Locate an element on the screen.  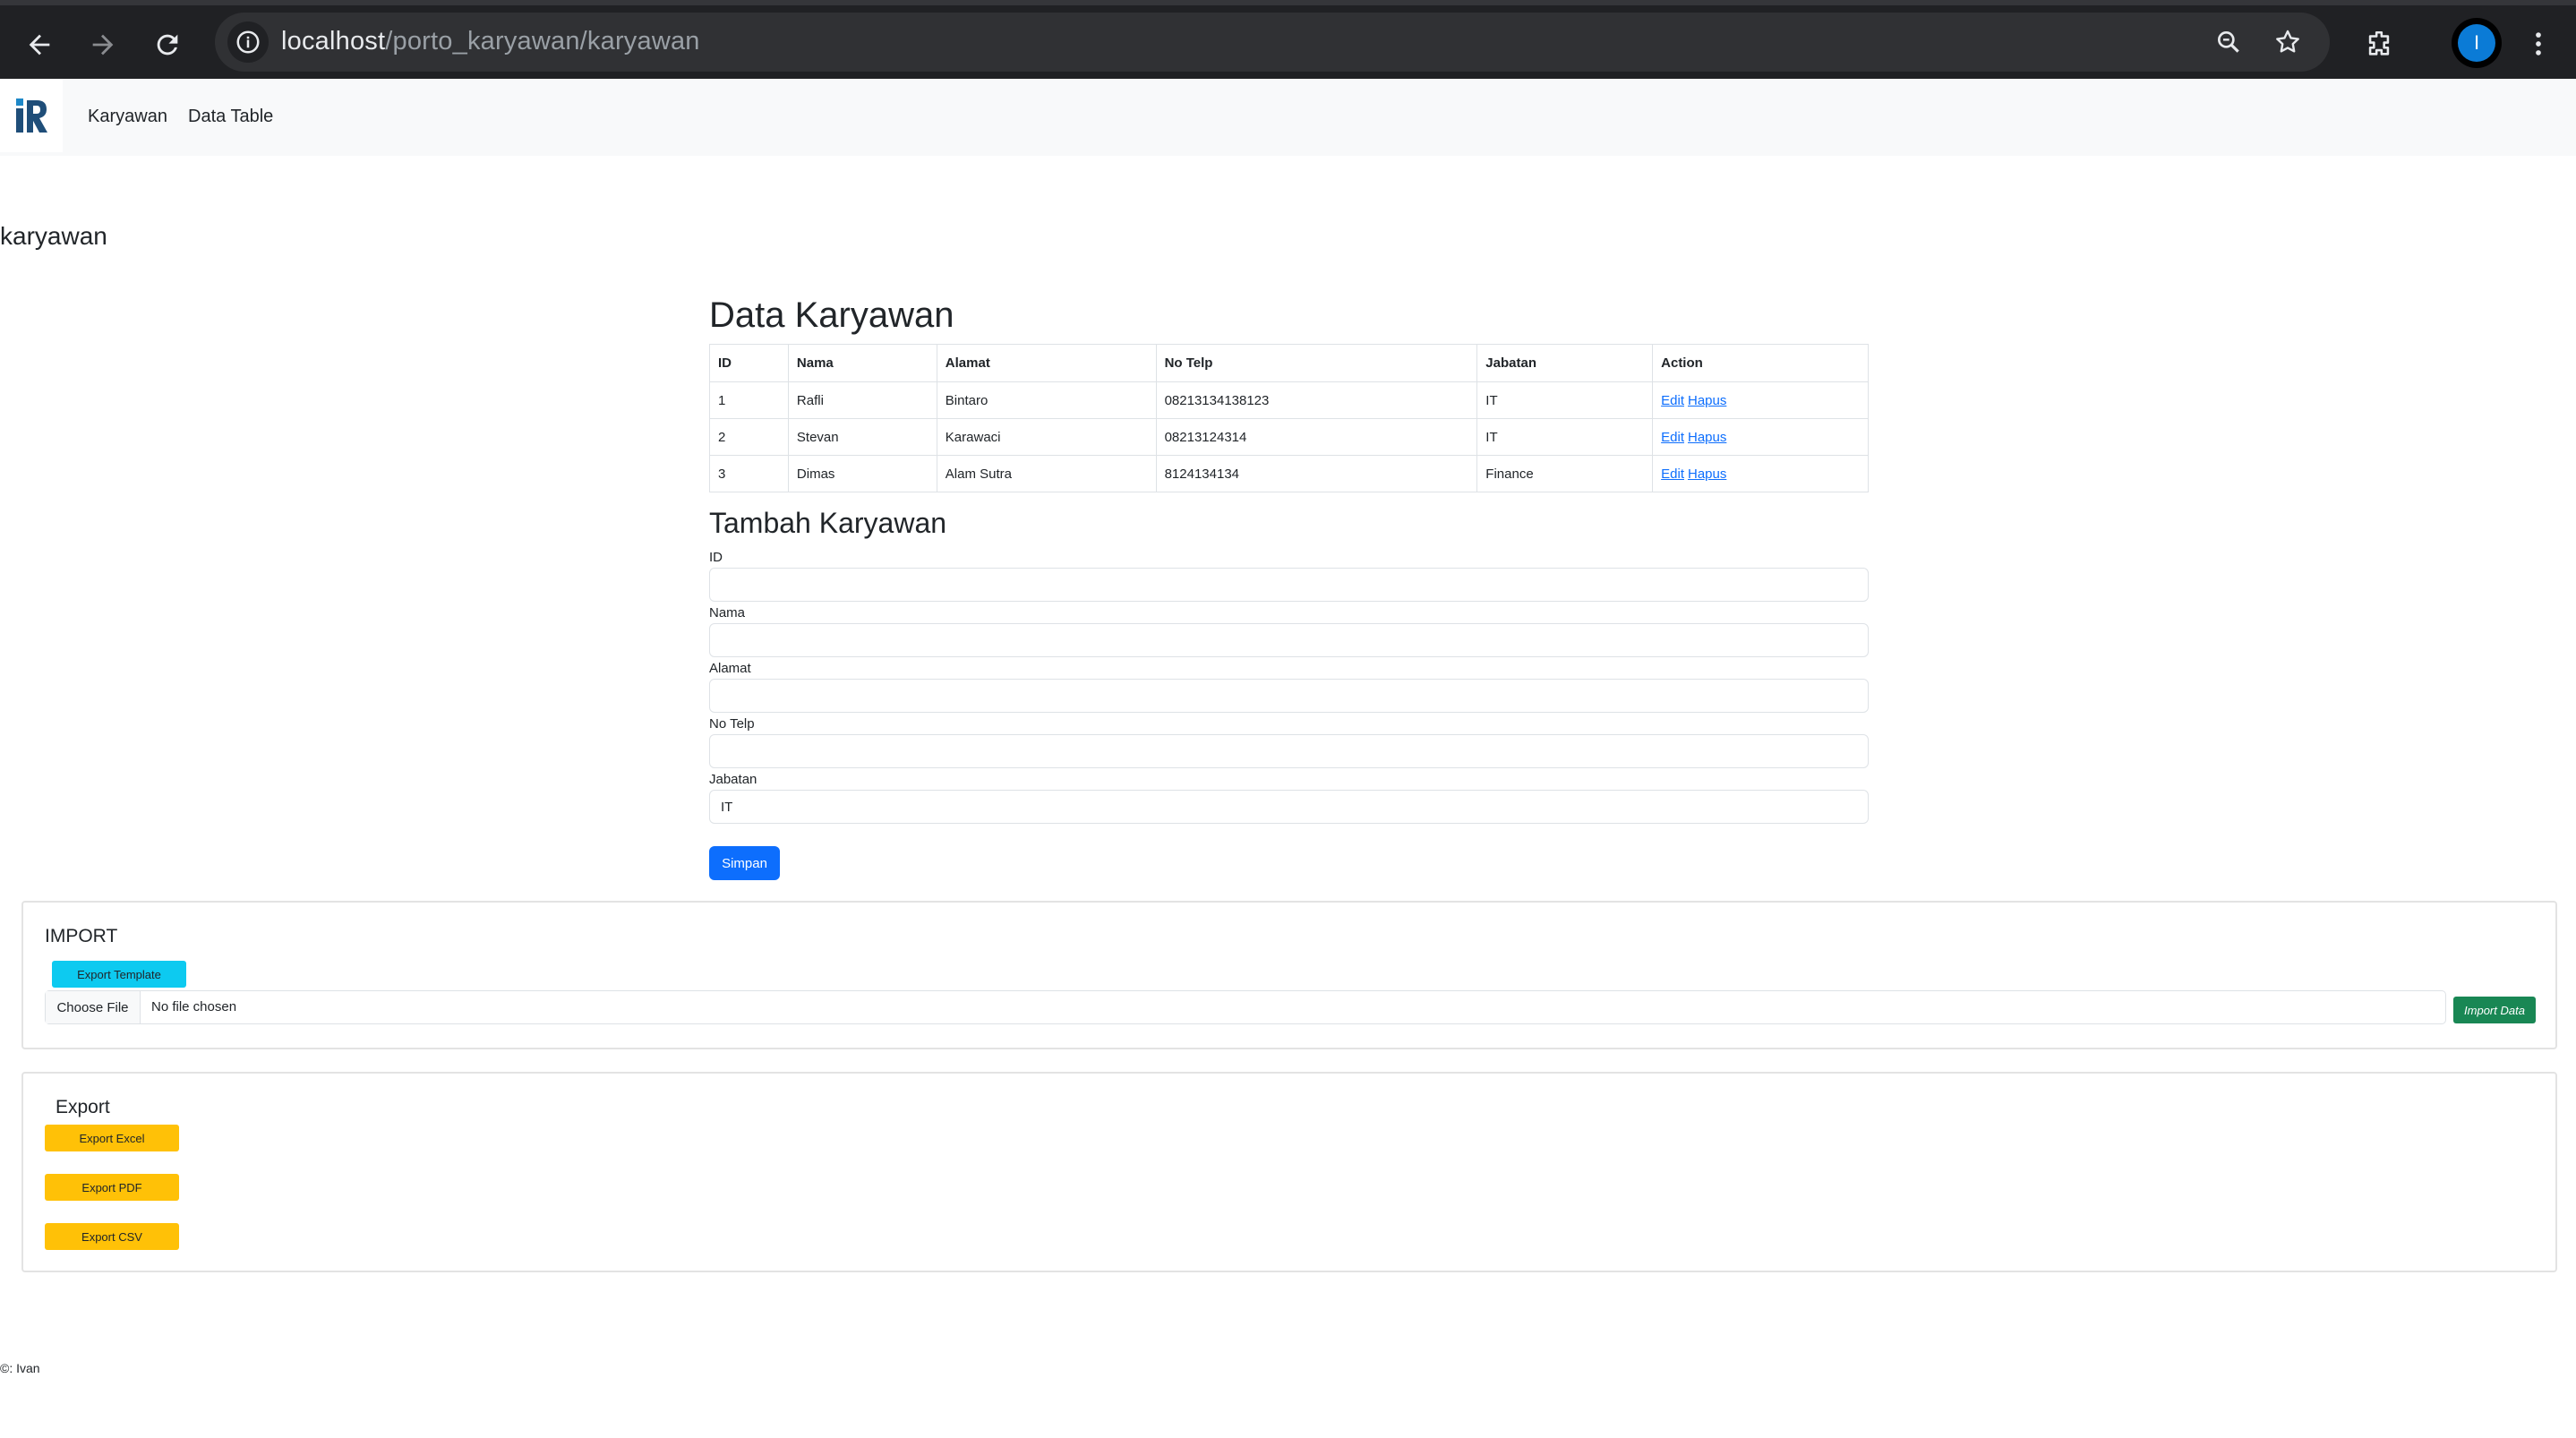
cell-alamat: Karawaci is located at coordinates (1046, 437).